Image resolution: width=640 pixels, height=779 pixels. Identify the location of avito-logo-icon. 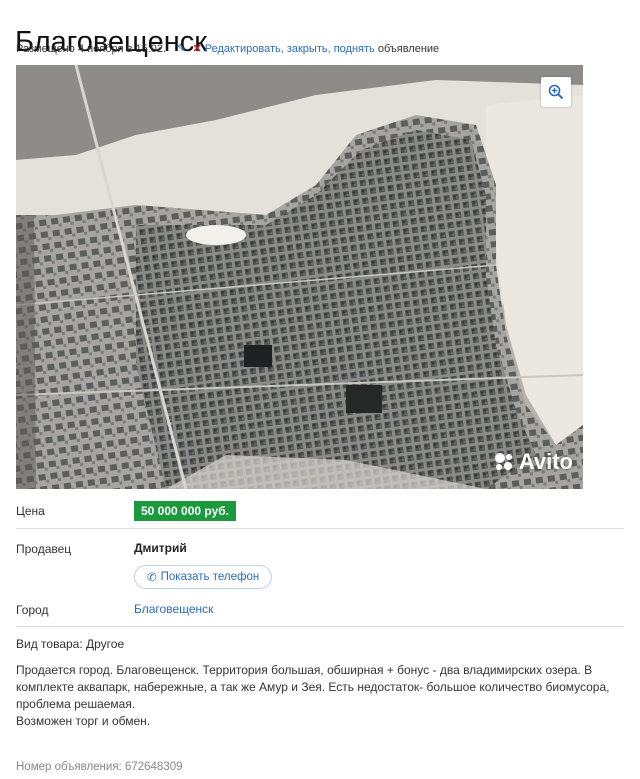
(503, 461).